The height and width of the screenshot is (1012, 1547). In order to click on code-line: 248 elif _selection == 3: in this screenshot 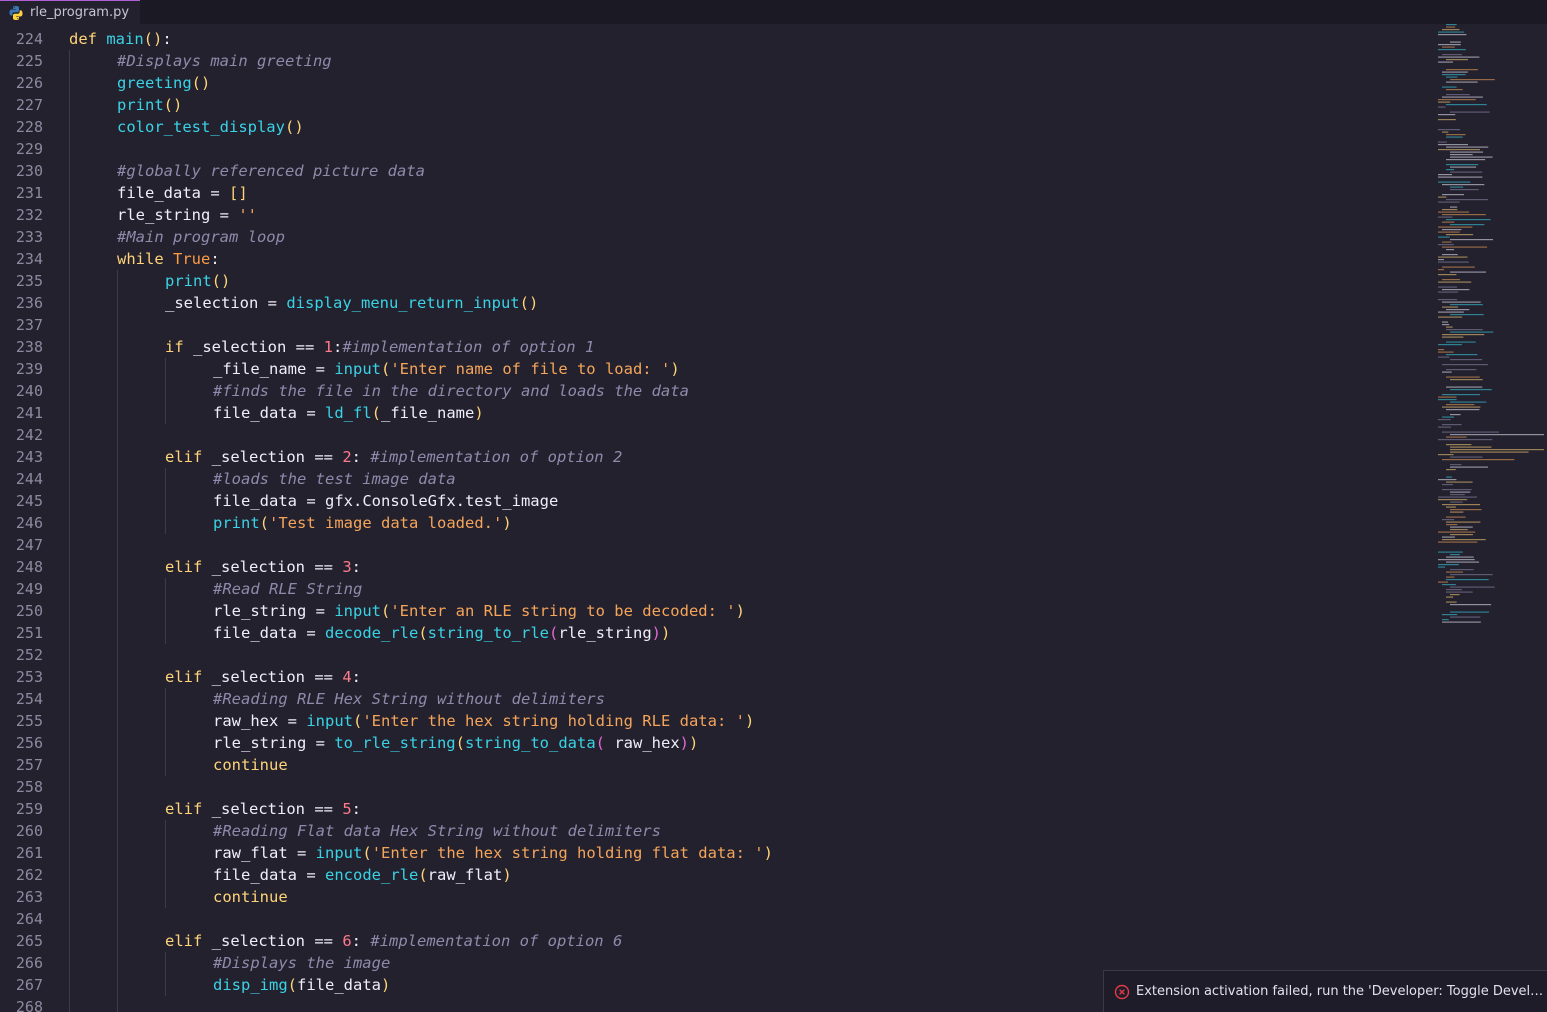, I will do `click(715, 567)`.